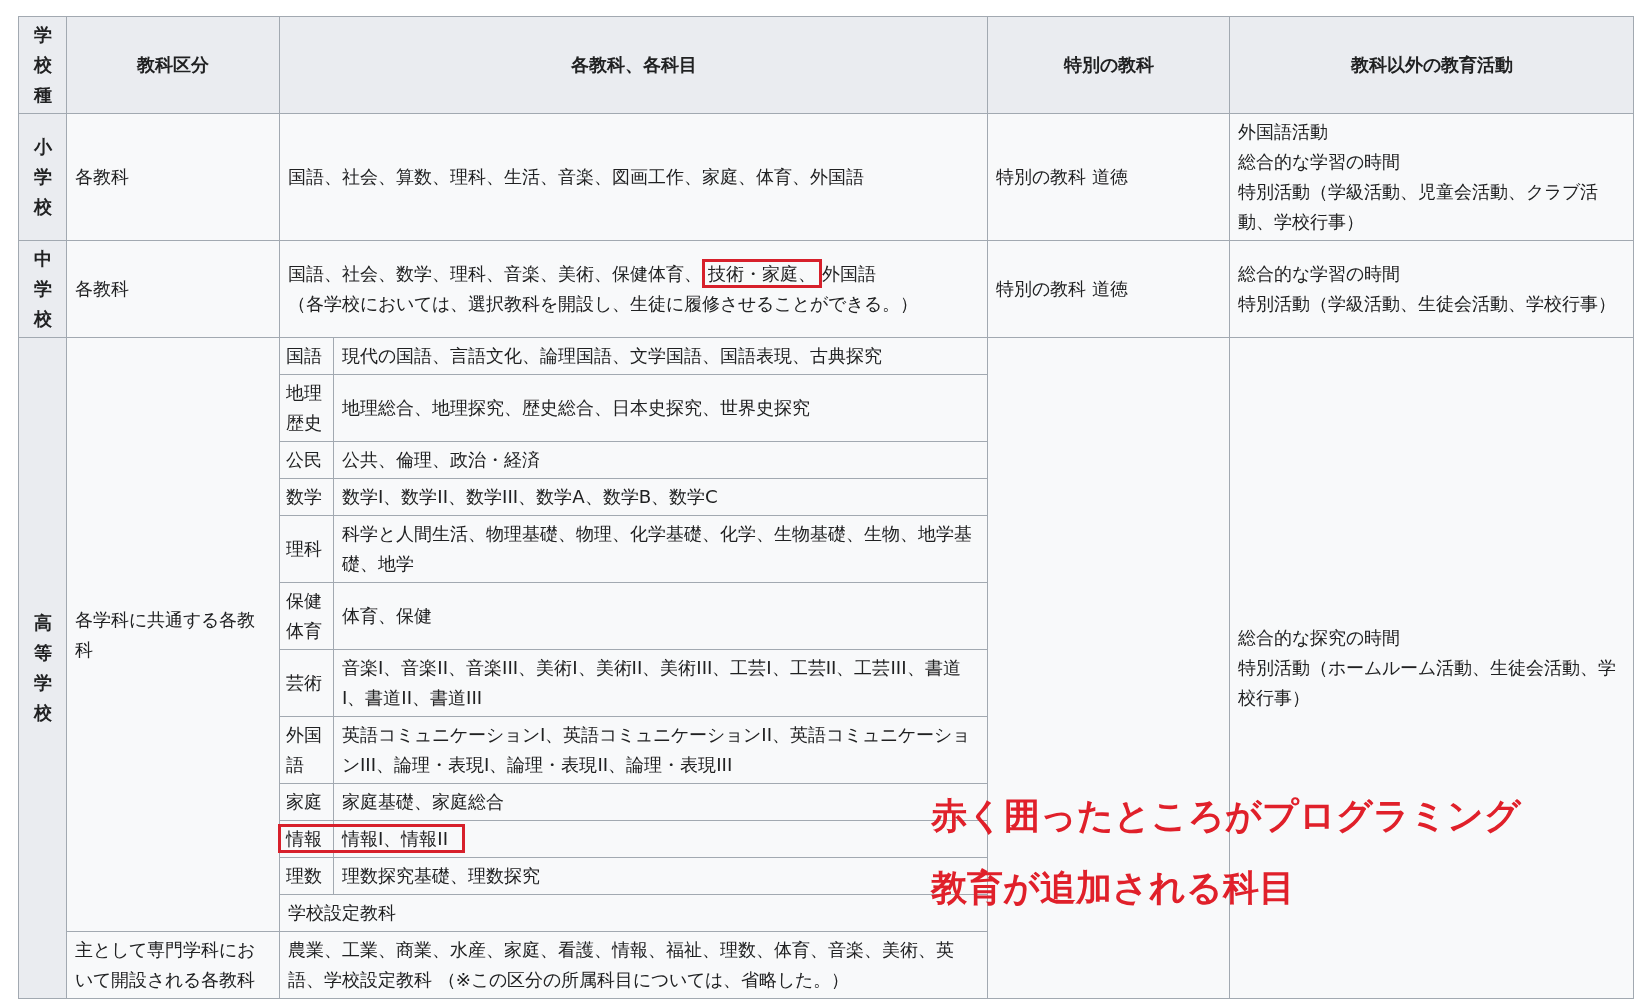  I want to click on column-header: 教科区分, so click(173, 65).